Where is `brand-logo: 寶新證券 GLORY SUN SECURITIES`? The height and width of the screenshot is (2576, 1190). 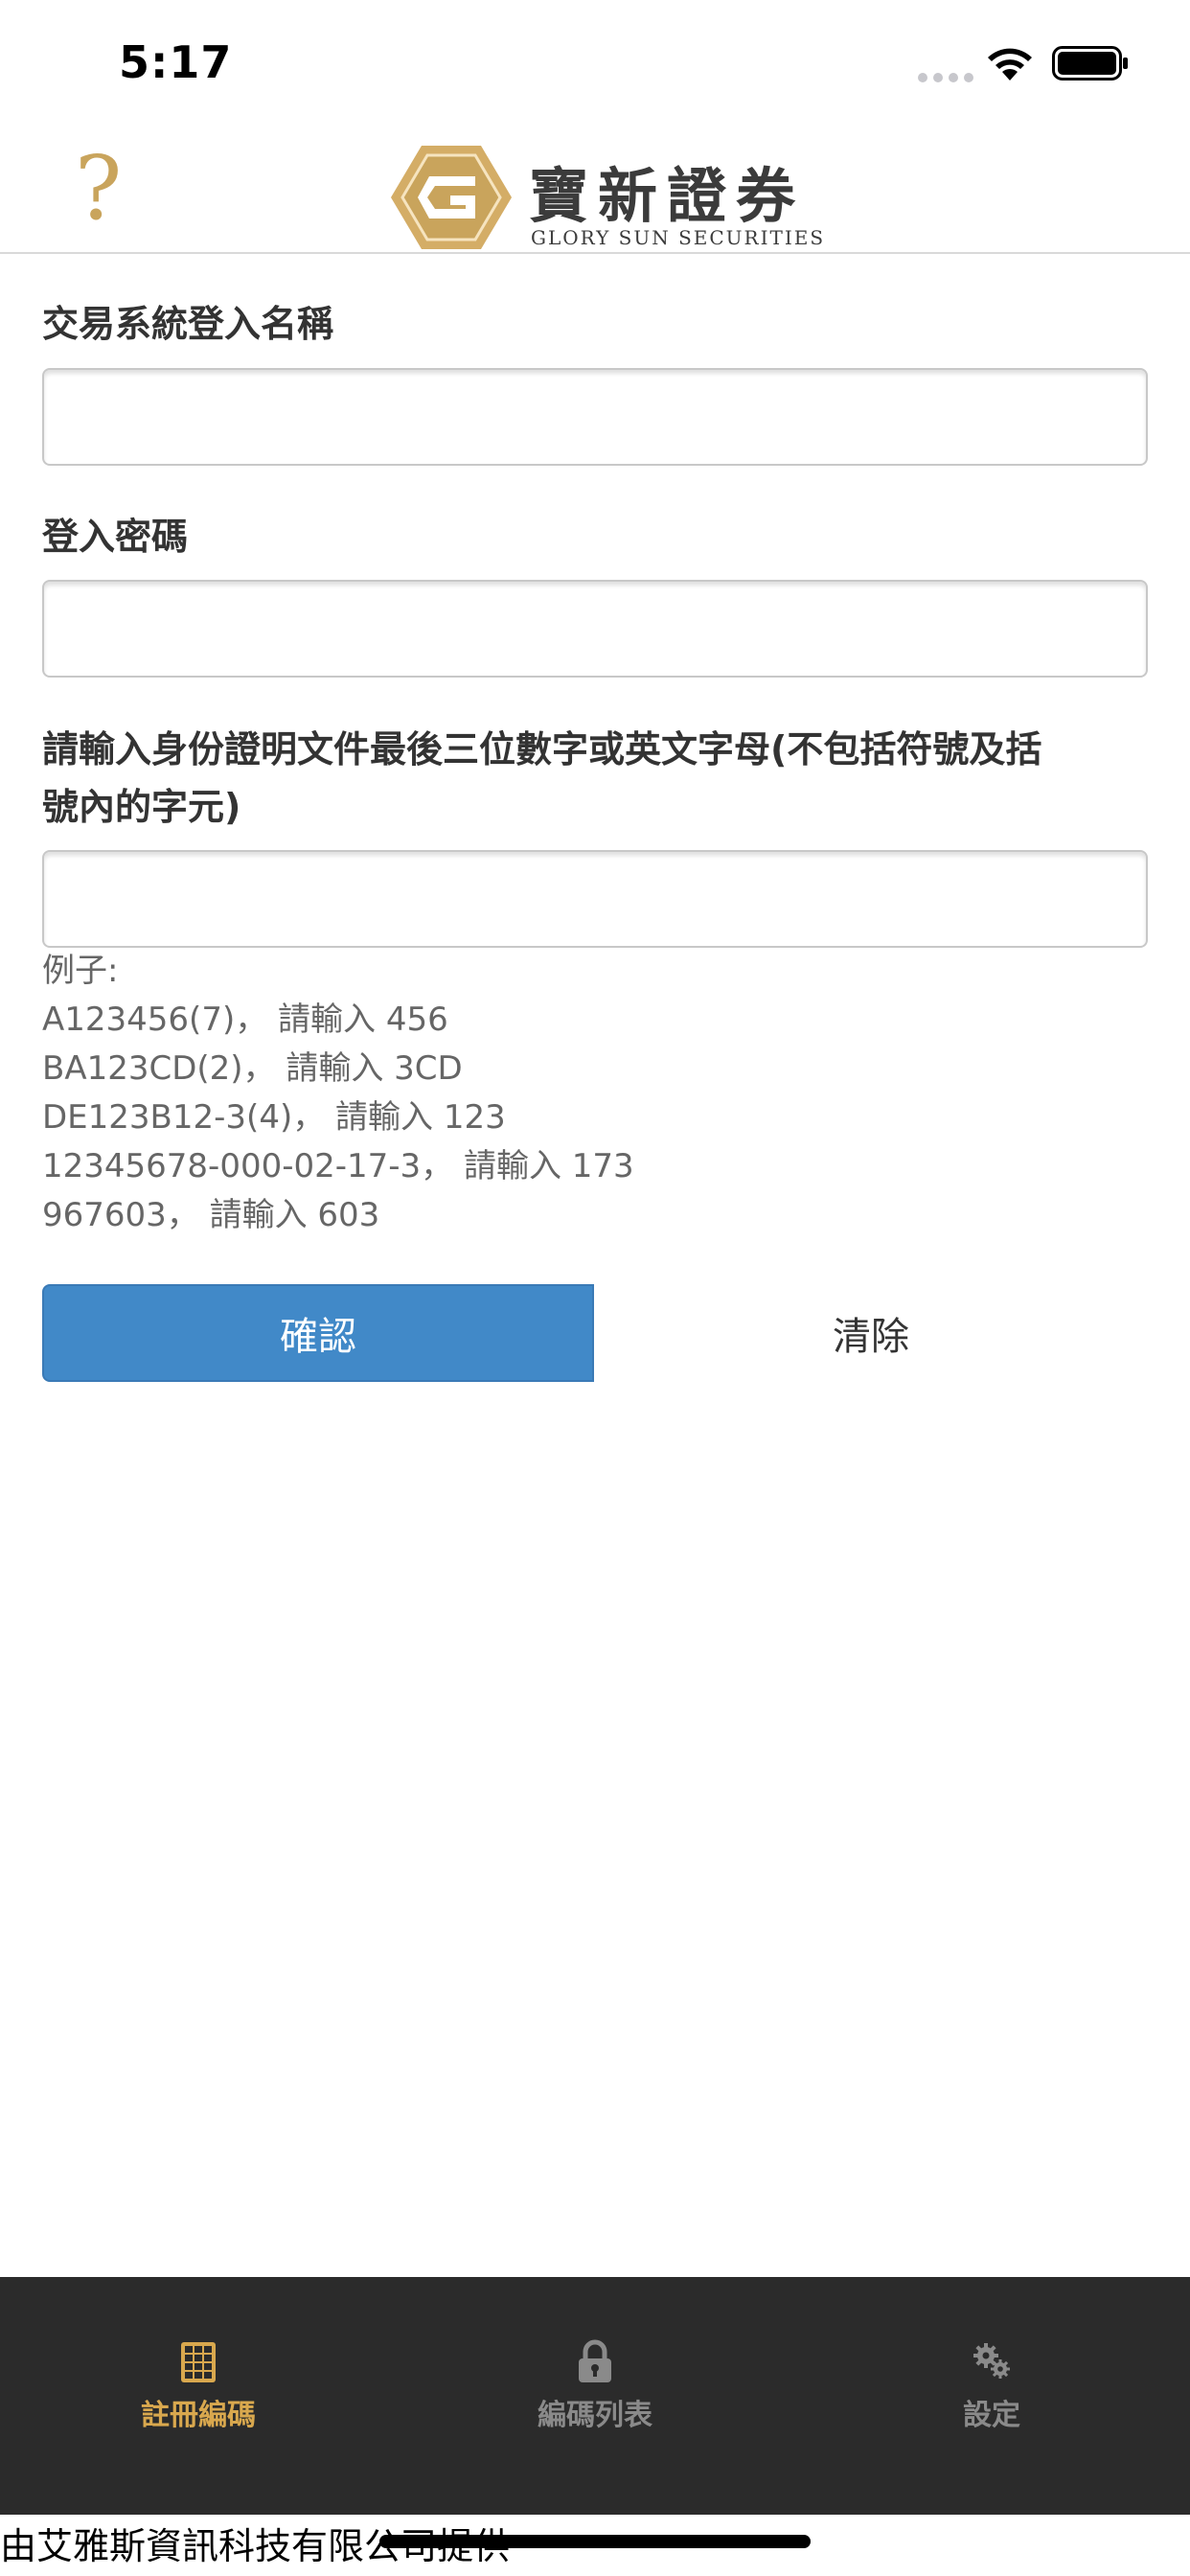
brand-logo: 寶新證券 GLORY SUN SECURITIES is located at coordinates (606, 197).